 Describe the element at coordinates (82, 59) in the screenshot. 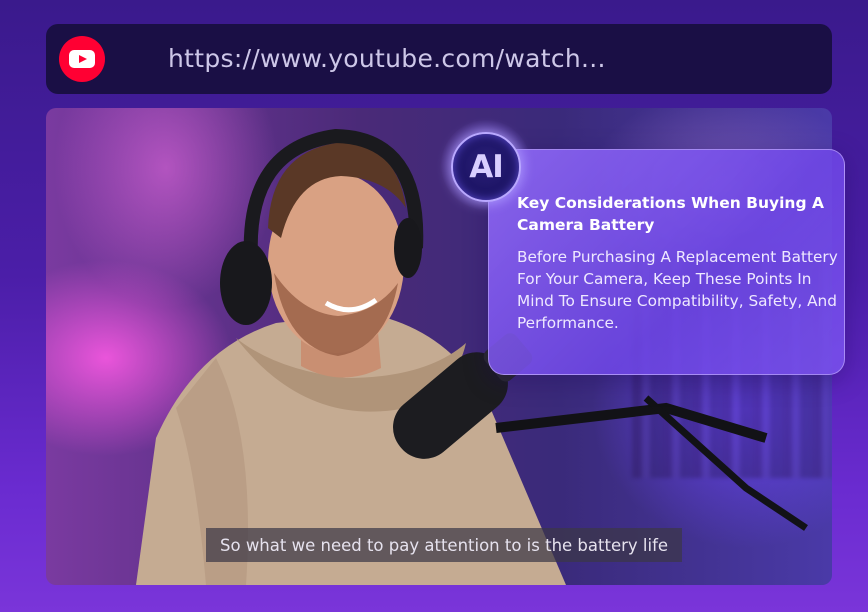

I see `youtube-icon` at that location.